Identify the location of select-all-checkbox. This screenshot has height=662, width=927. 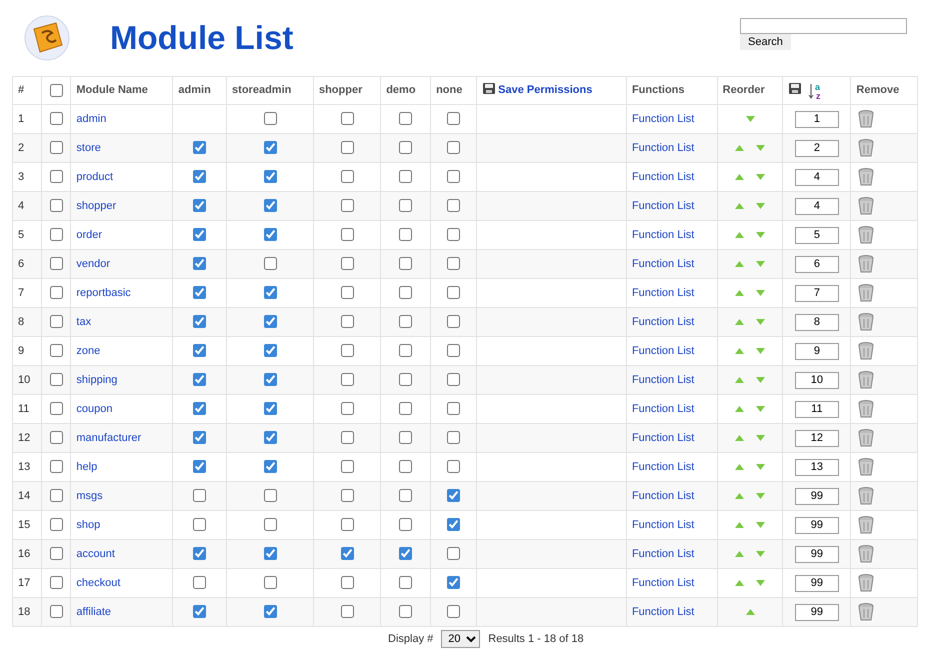
(56, 90).